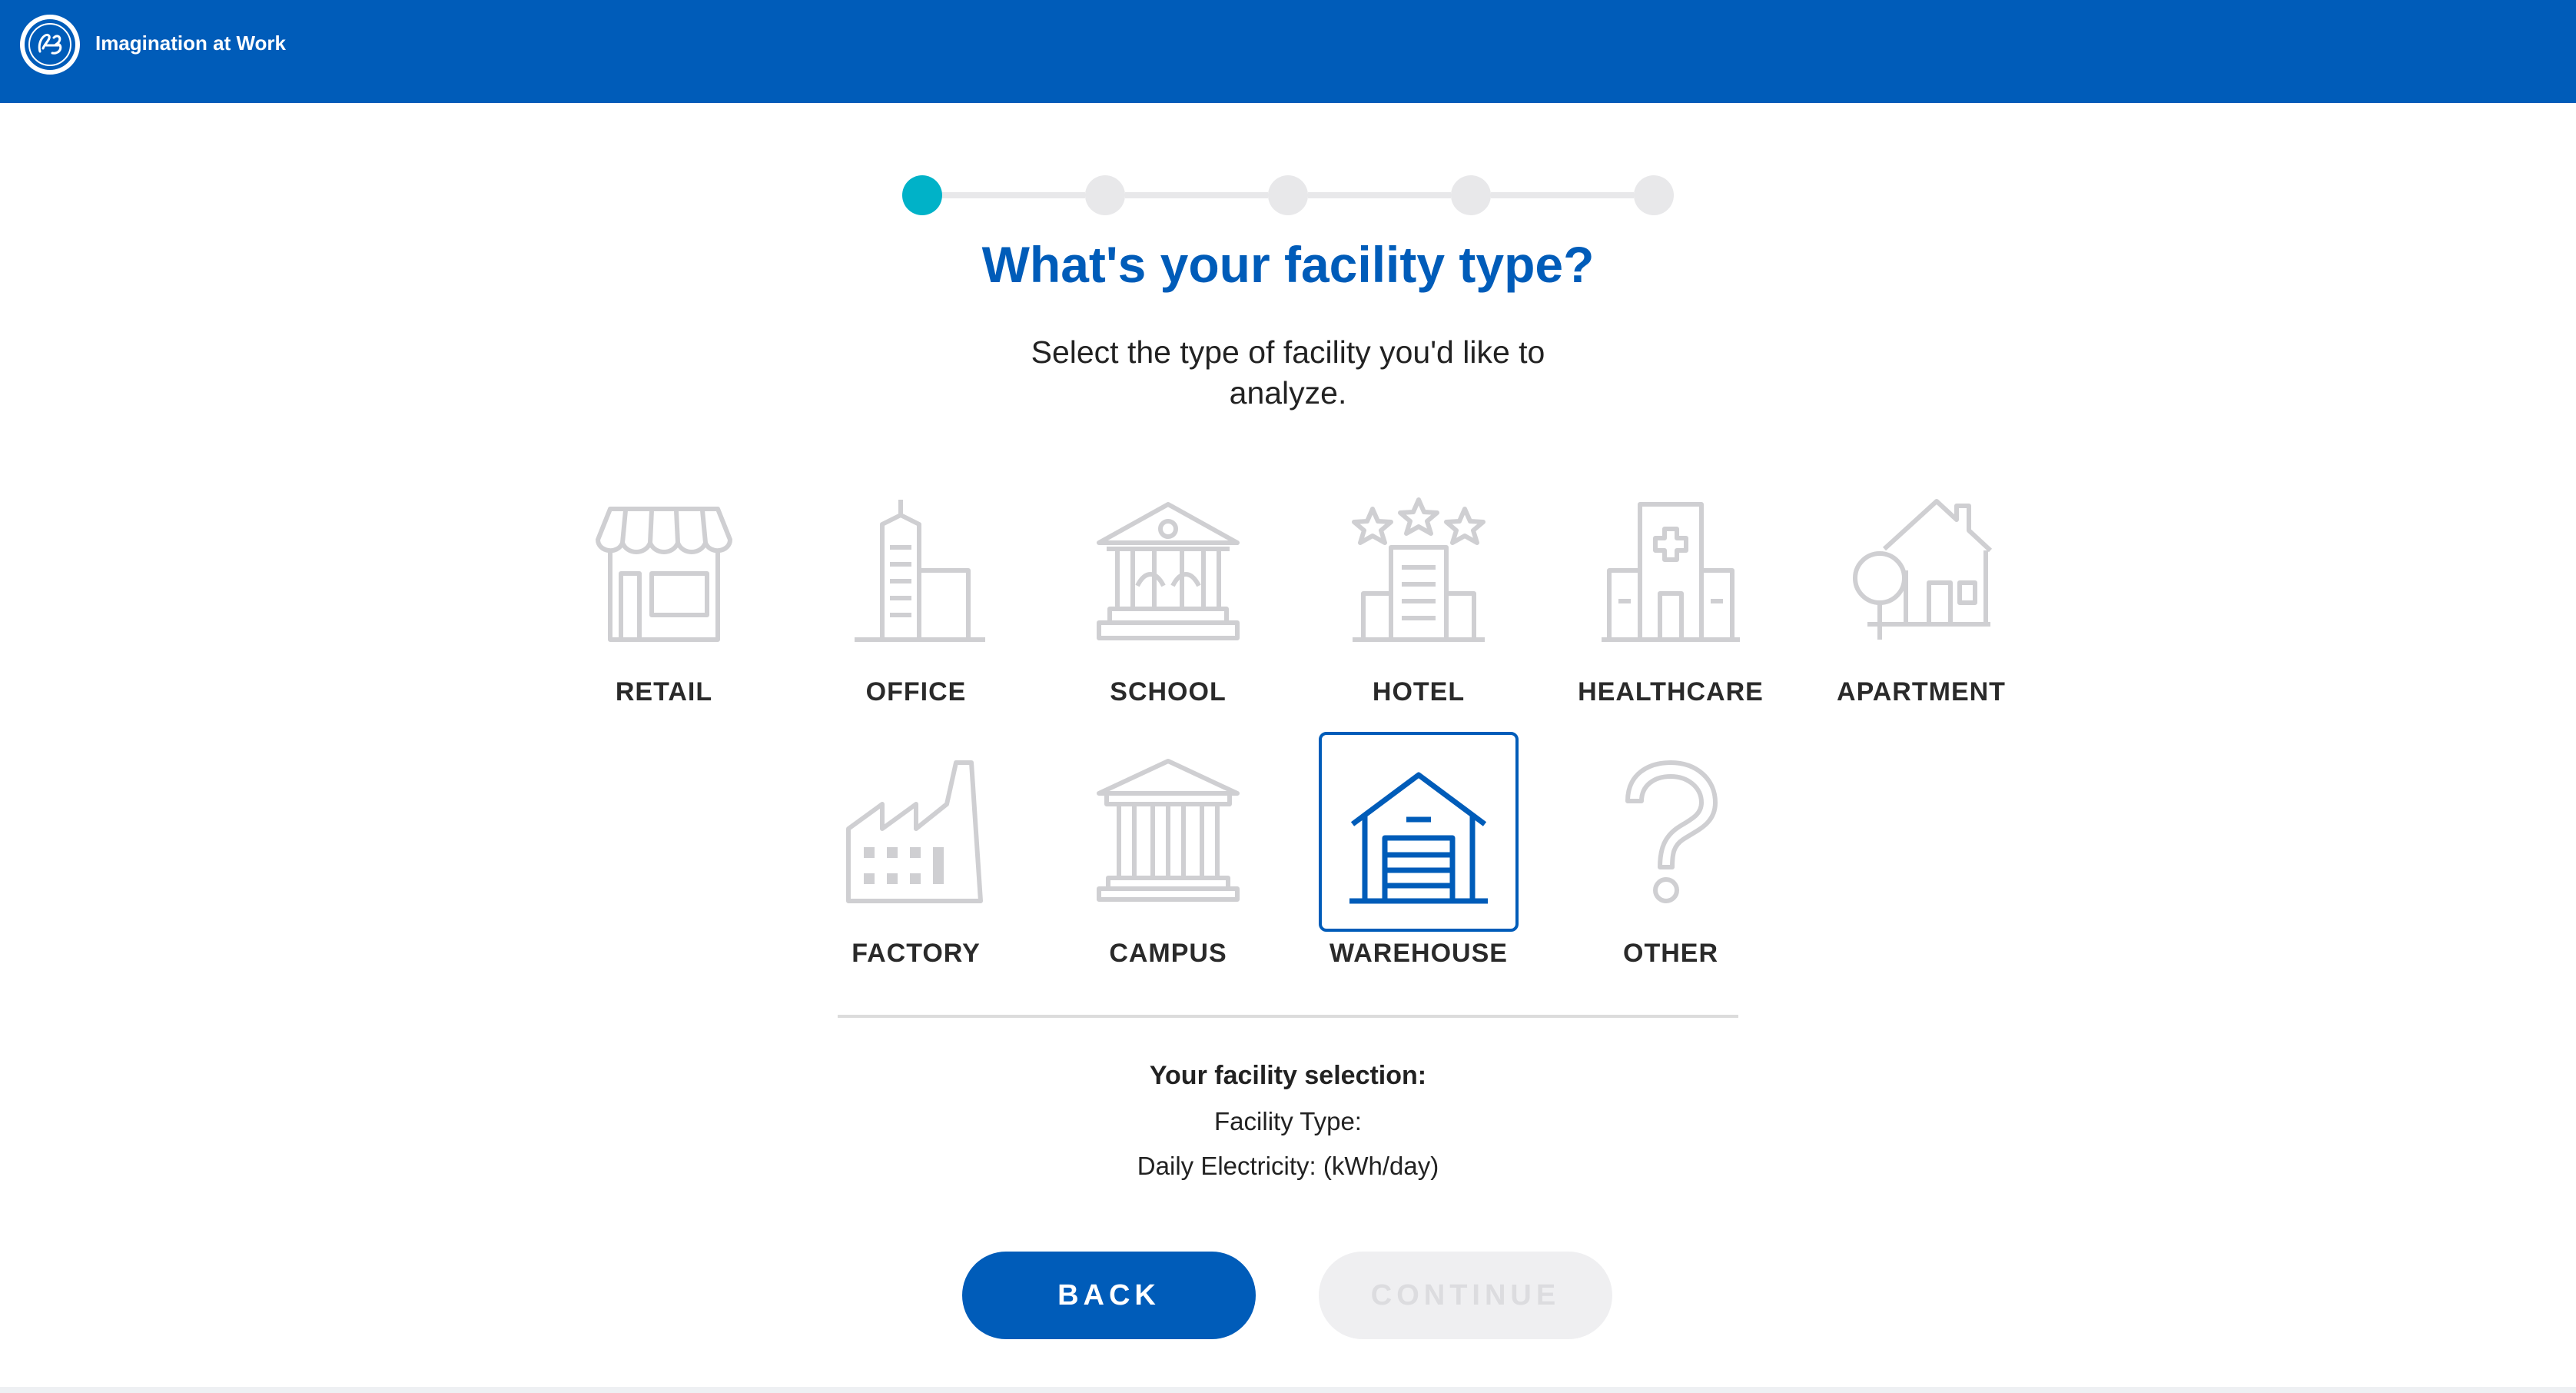 This screenshot has width=2576, height=1393. What do you see at coordinates (920, 571) in the screenshot?
I see `office-building-icon` at bounding box center [920, 571].